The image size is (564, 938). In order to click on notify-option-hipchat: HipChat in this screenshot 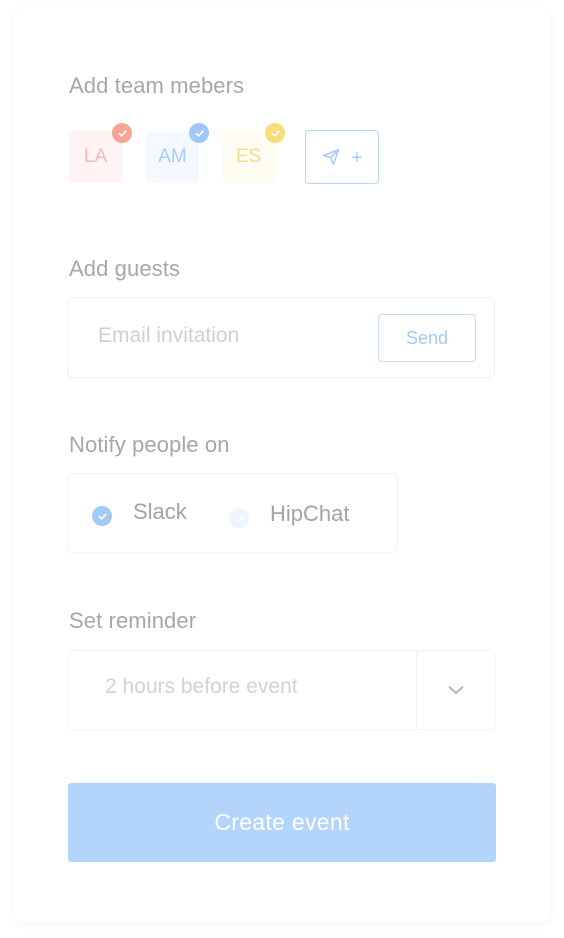, I will do `click(289, 514)`.